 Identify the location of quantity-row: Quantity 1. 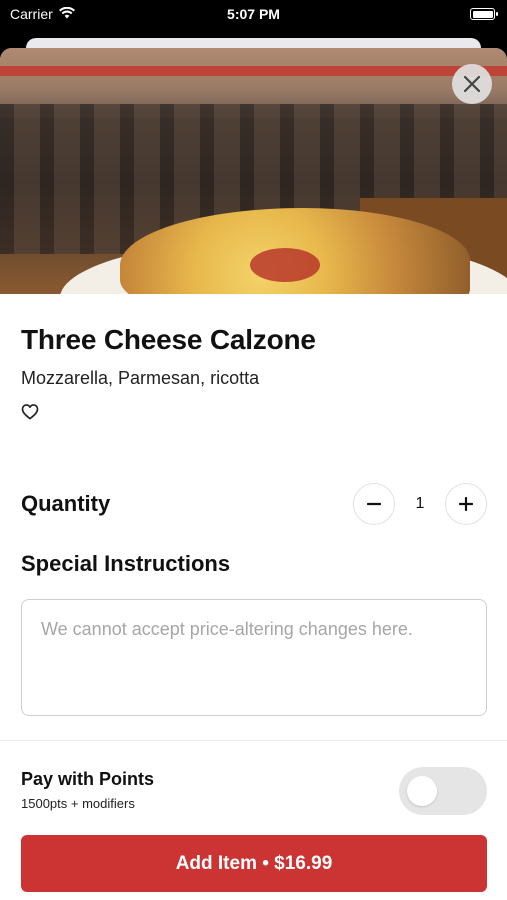
(254, 504).